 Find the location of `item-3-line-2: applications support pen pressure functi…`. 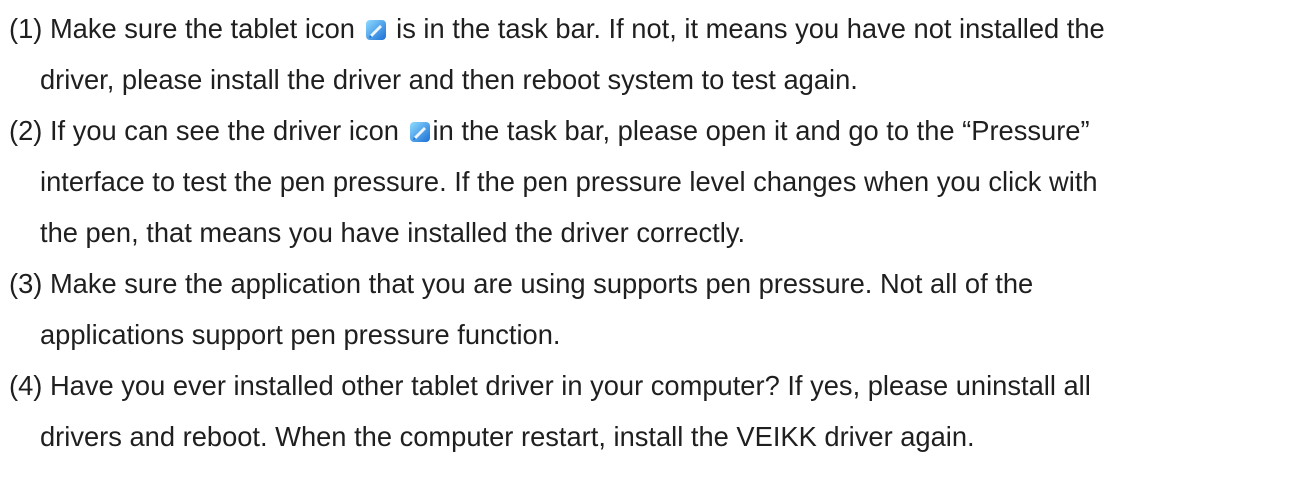

item-3-line-2: applications support pen pressure functi… is located at coordinates (300, 334).